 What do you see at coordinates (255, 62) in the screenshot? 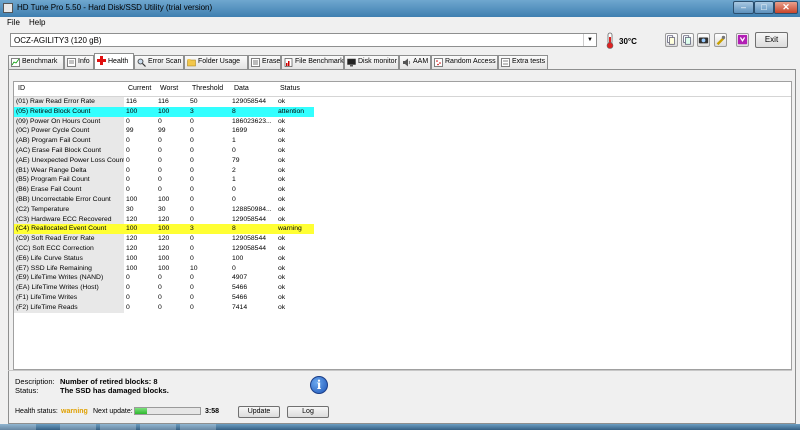
I see `erase-icon` at bounding box center [255, 62].